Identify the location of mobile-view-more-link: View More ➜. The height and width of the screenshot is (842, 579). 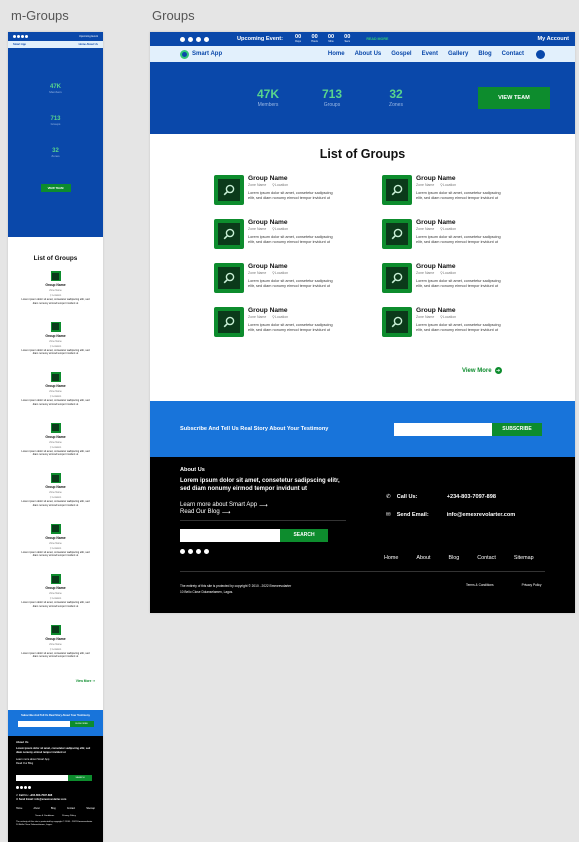
(55, 681).